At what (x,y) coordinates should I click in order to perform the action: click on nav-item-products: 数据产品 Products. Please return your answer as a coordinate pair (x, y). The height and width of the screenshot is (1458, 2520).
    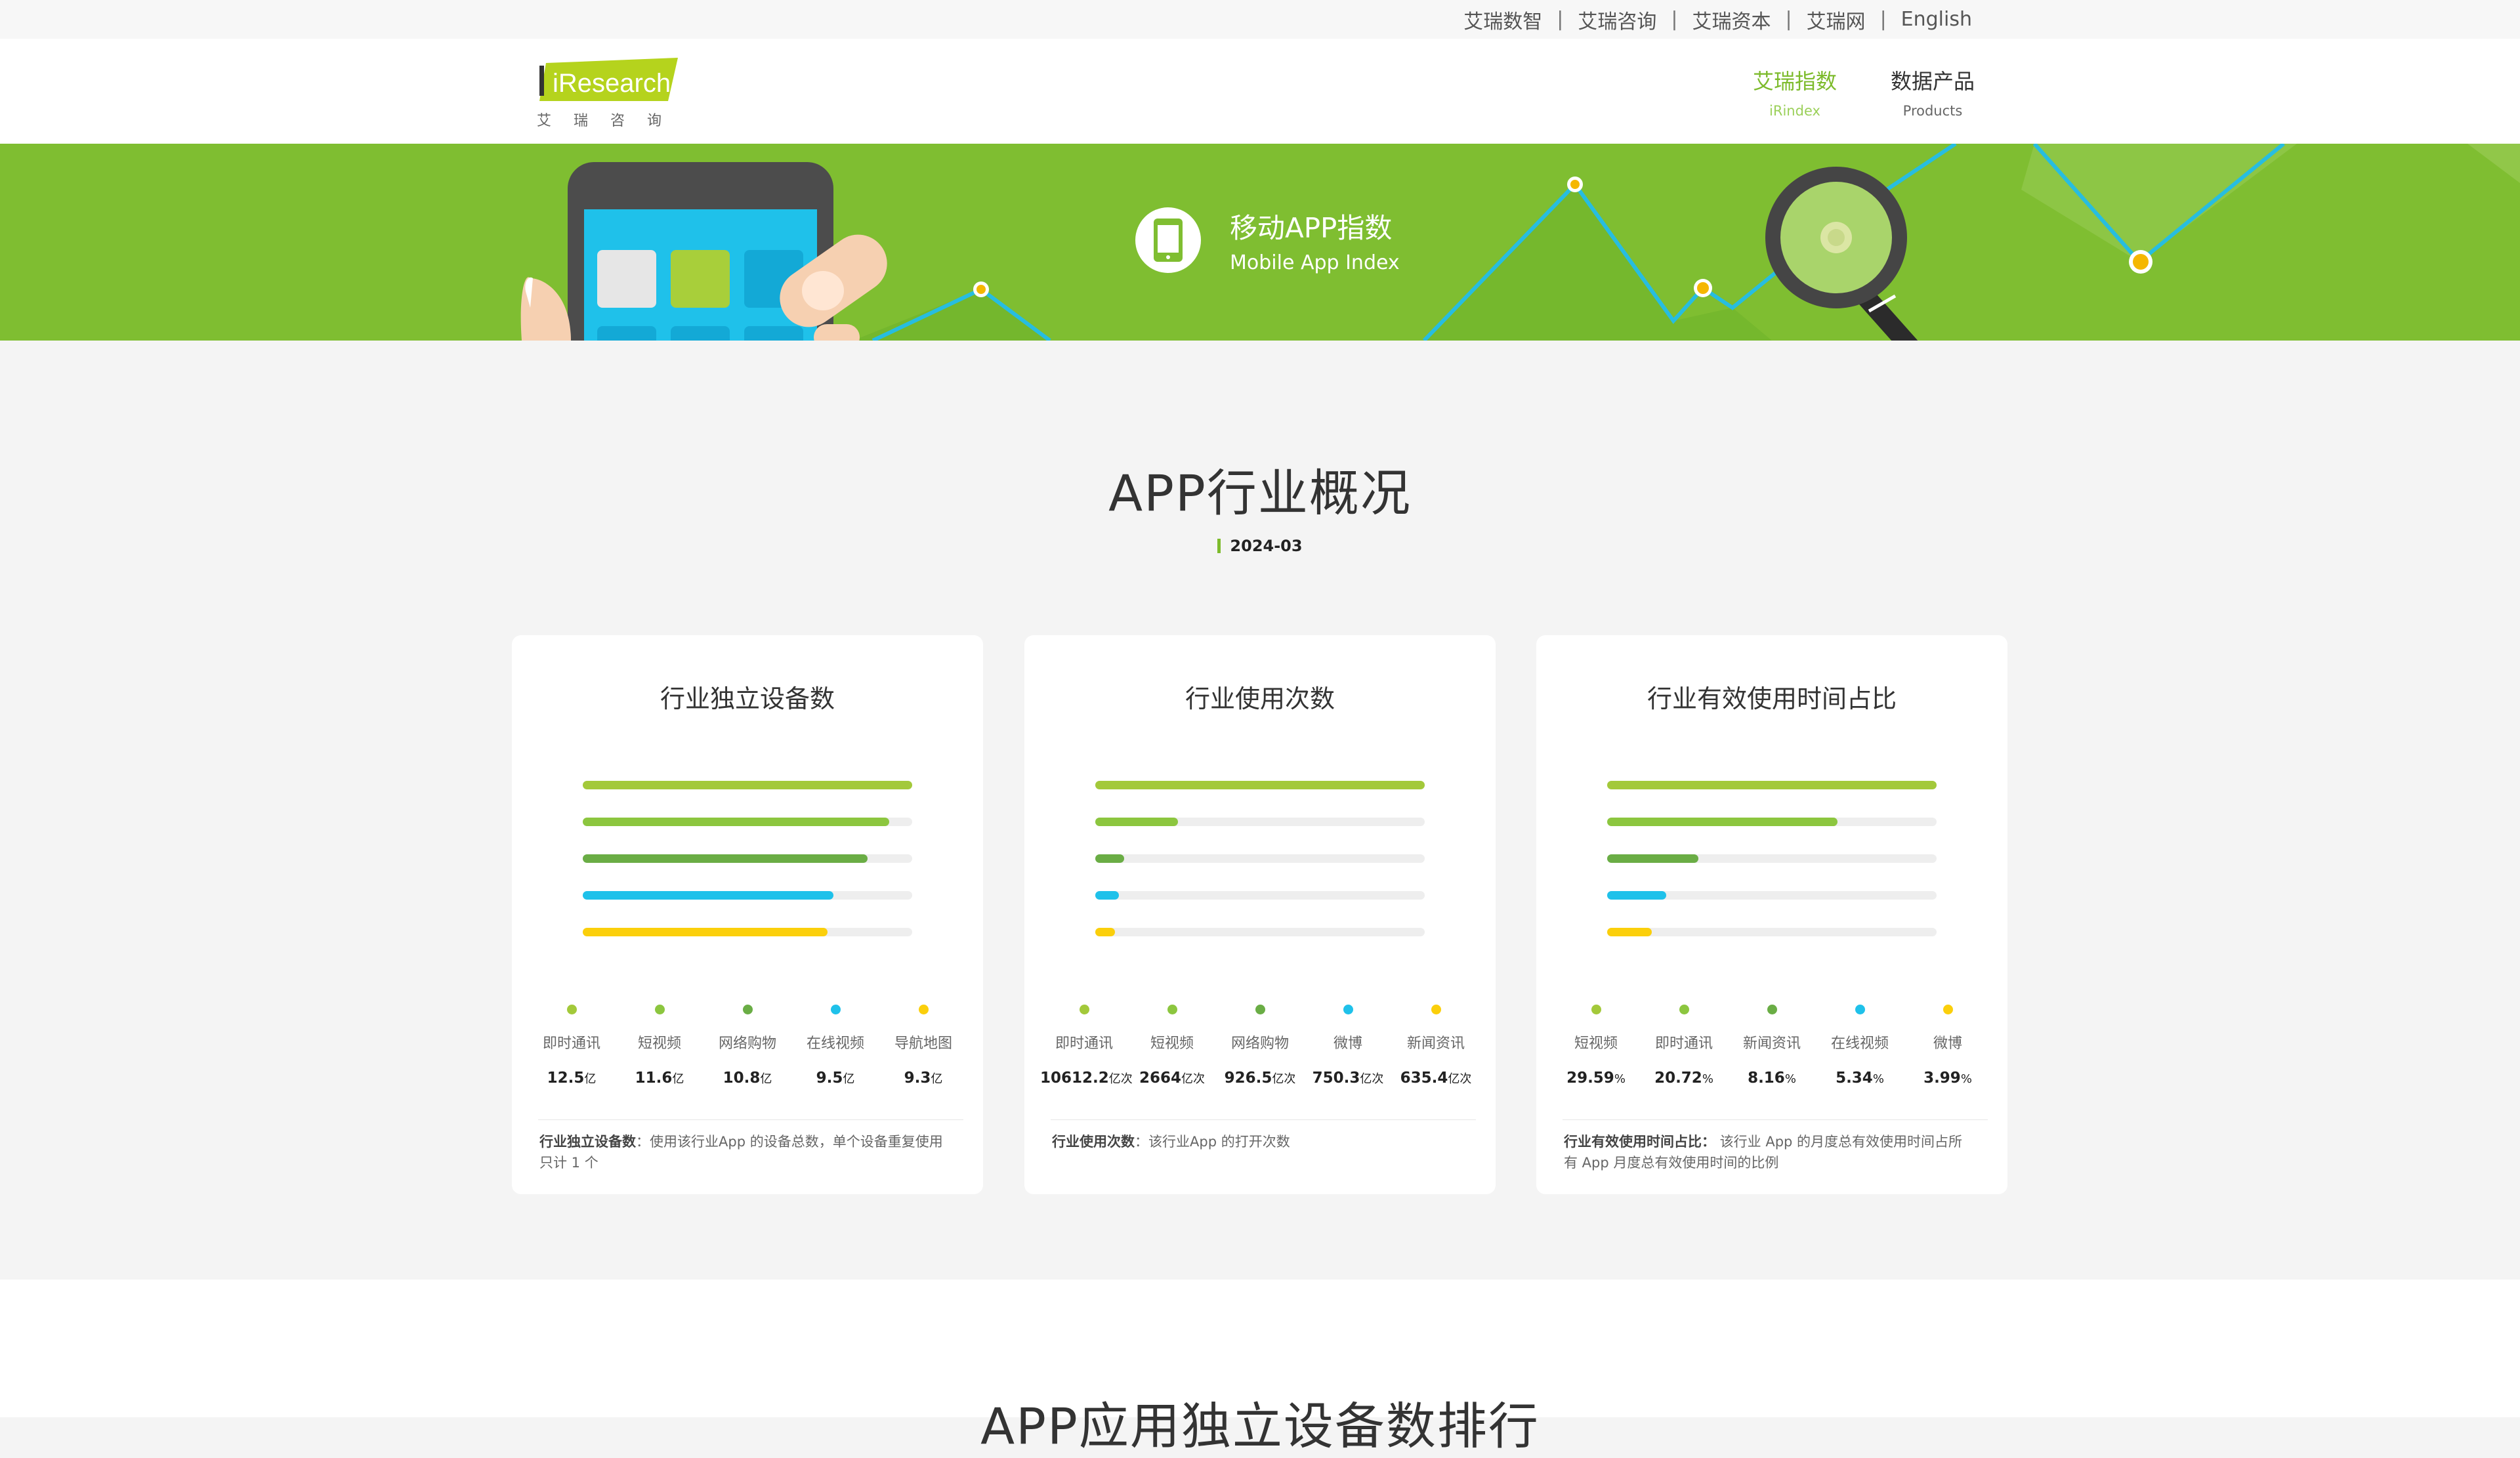
    Looking at the image, I should click on (1933, 92).